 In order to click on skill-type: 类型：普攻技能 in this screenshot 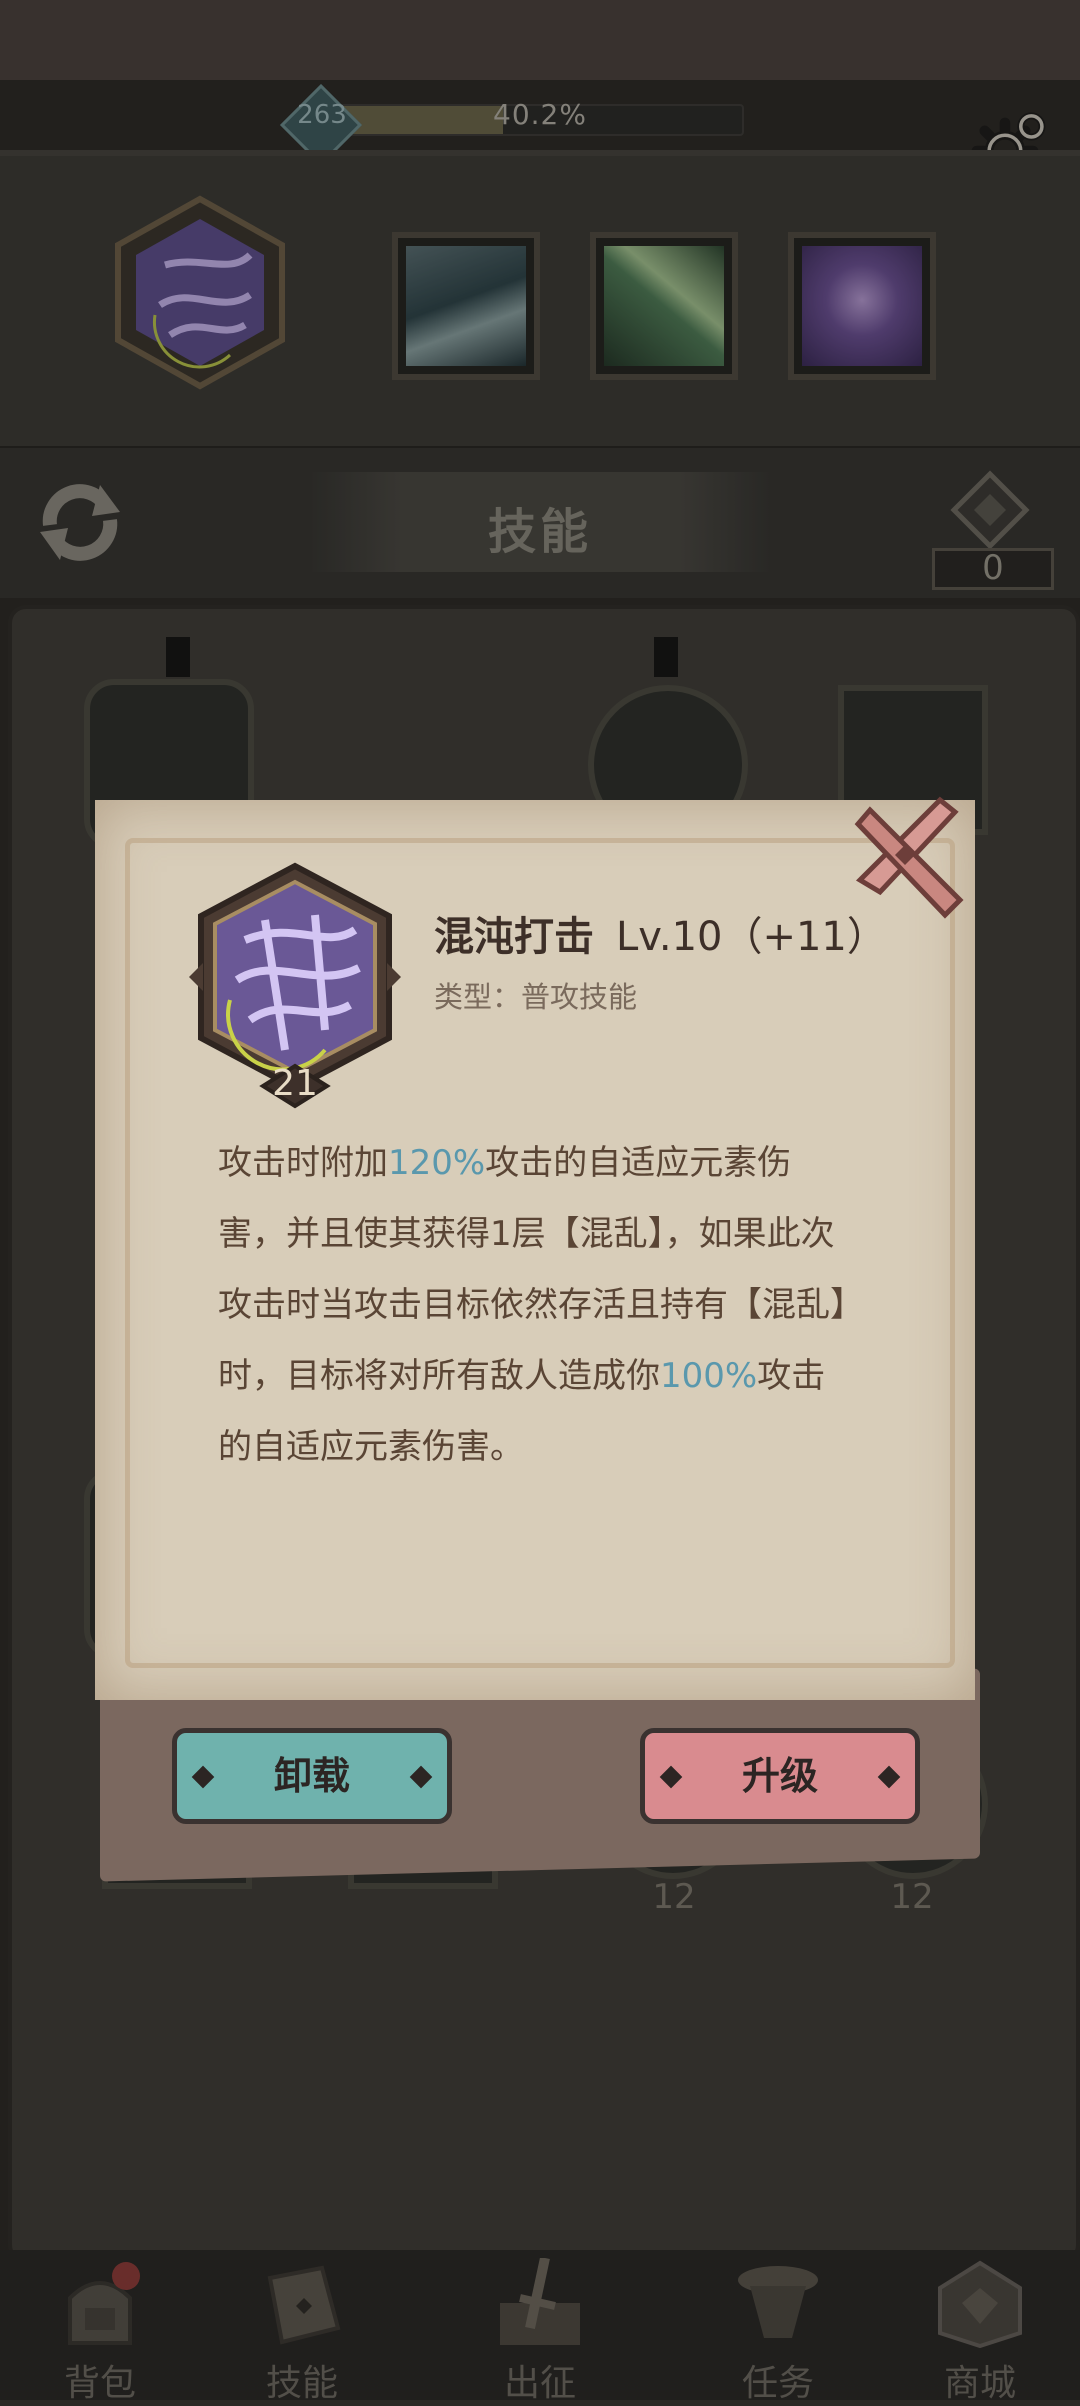, I will do `click(536, 997)`.